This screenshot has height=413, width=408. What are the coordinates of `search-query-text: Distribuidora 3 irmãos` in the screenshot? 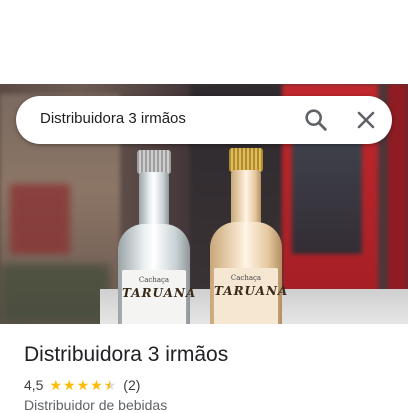 It's located at (113, 118).